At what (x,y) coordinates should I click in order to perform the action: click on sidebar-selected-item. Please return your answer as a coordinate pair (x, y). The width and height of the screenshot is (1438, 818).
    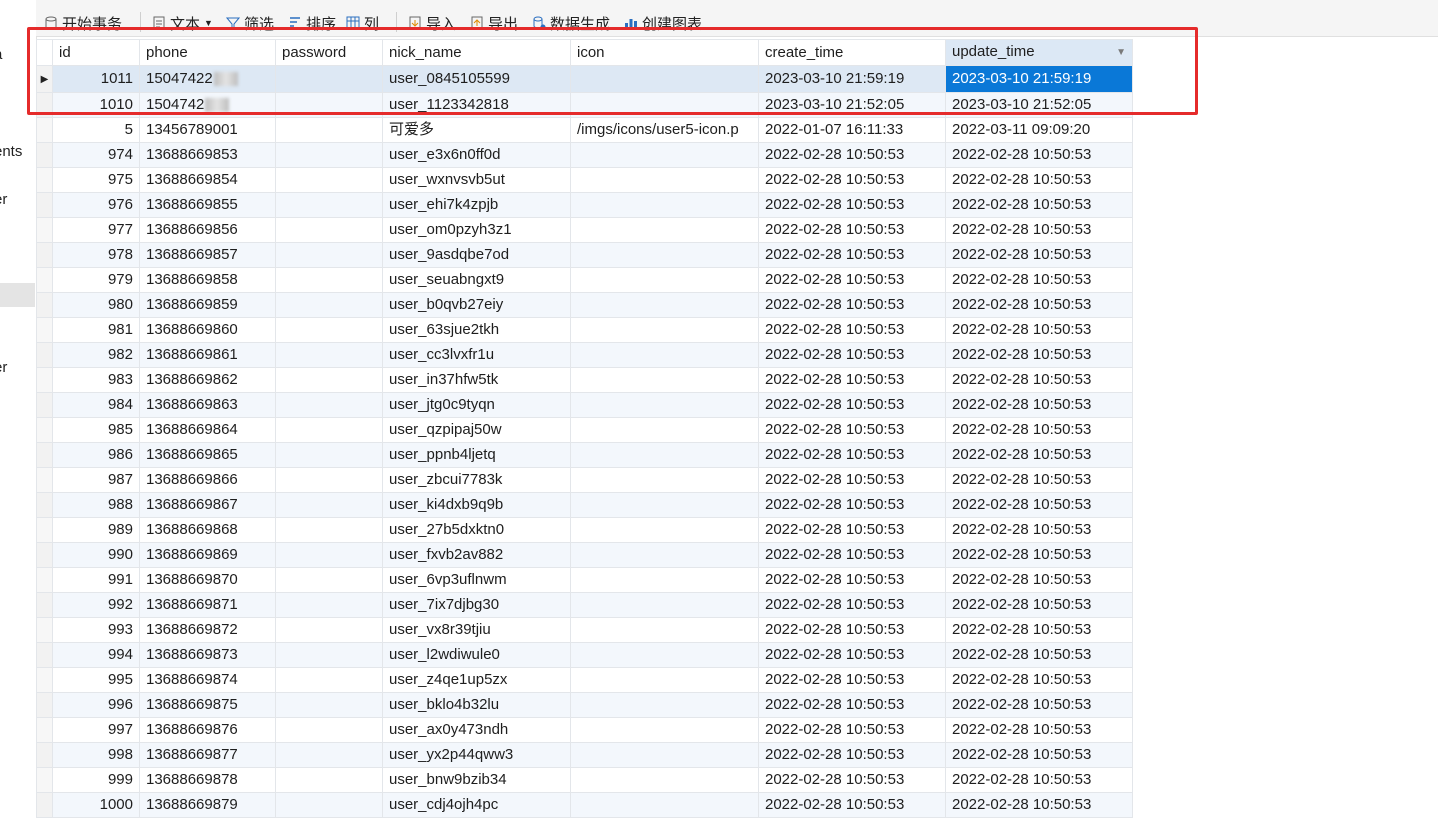
    Looking at the image, I should click on (17, 295).